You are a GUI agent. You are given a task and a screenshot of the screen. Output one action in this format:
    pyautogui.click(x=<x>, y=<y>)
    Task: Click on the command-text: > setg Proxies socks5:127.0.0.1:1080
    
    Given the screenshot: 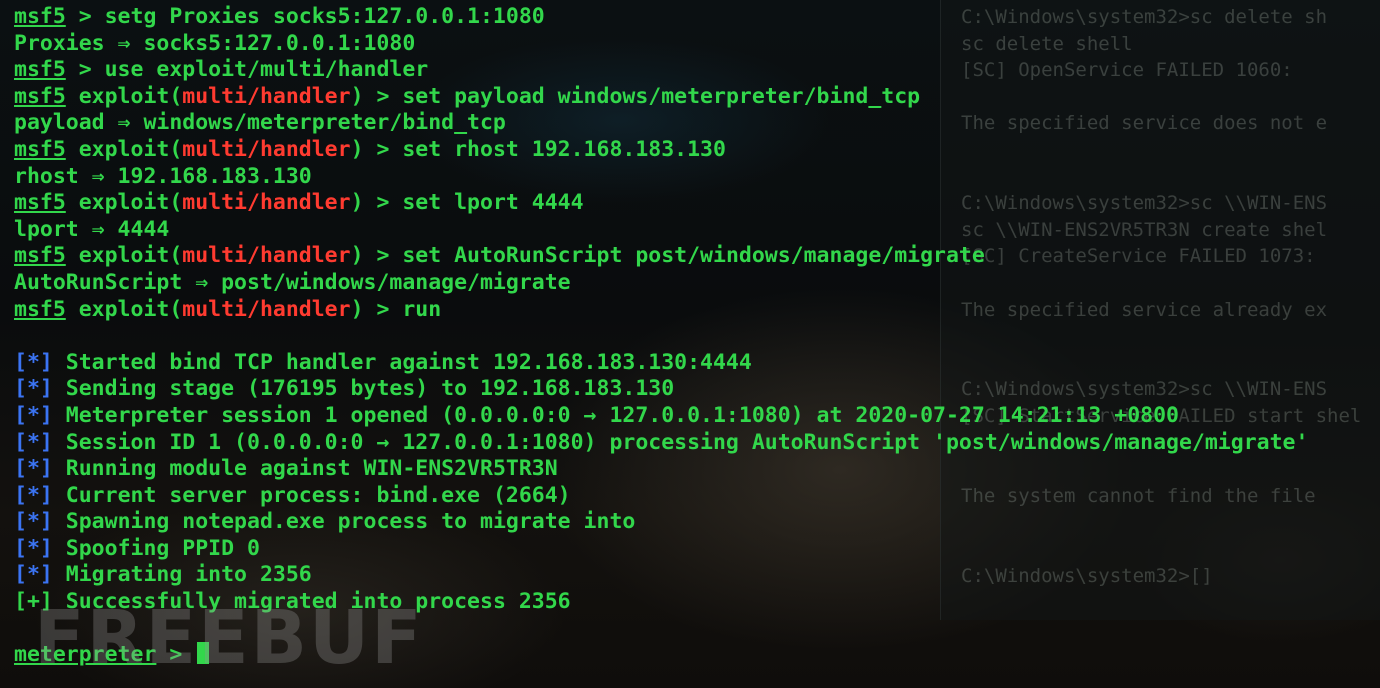 What is the action you would take?
    pyautogui.click(x=305, y=16)
    